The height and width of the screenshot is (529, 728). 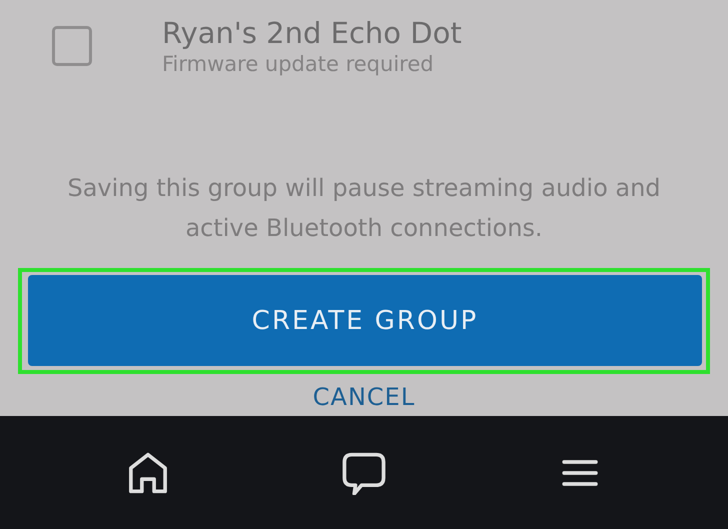 What do you see at coordinates (298, 64) in the screenshot?
I see `device-status: Firmware update required` at bounding box center [298, 64].